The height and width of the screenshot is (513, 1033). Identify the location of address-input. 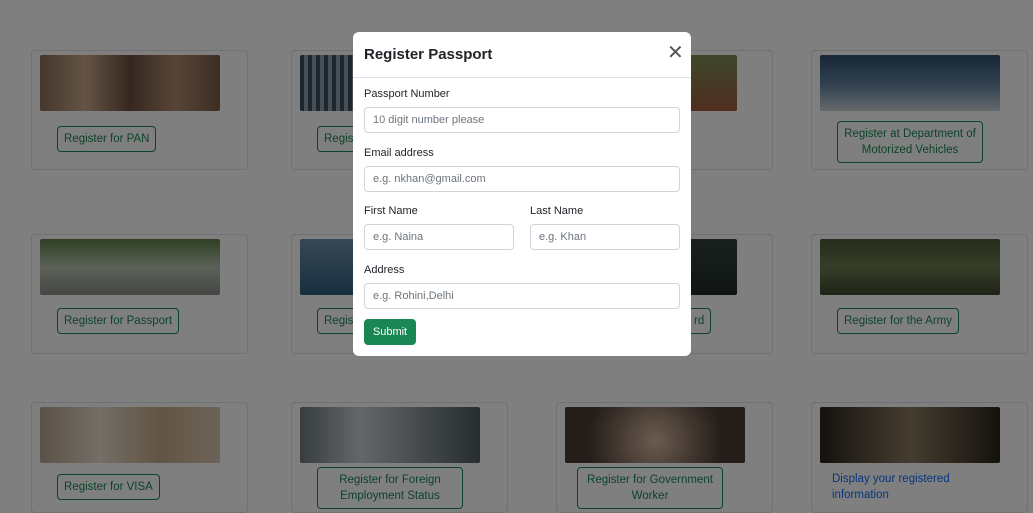
(522, 296).